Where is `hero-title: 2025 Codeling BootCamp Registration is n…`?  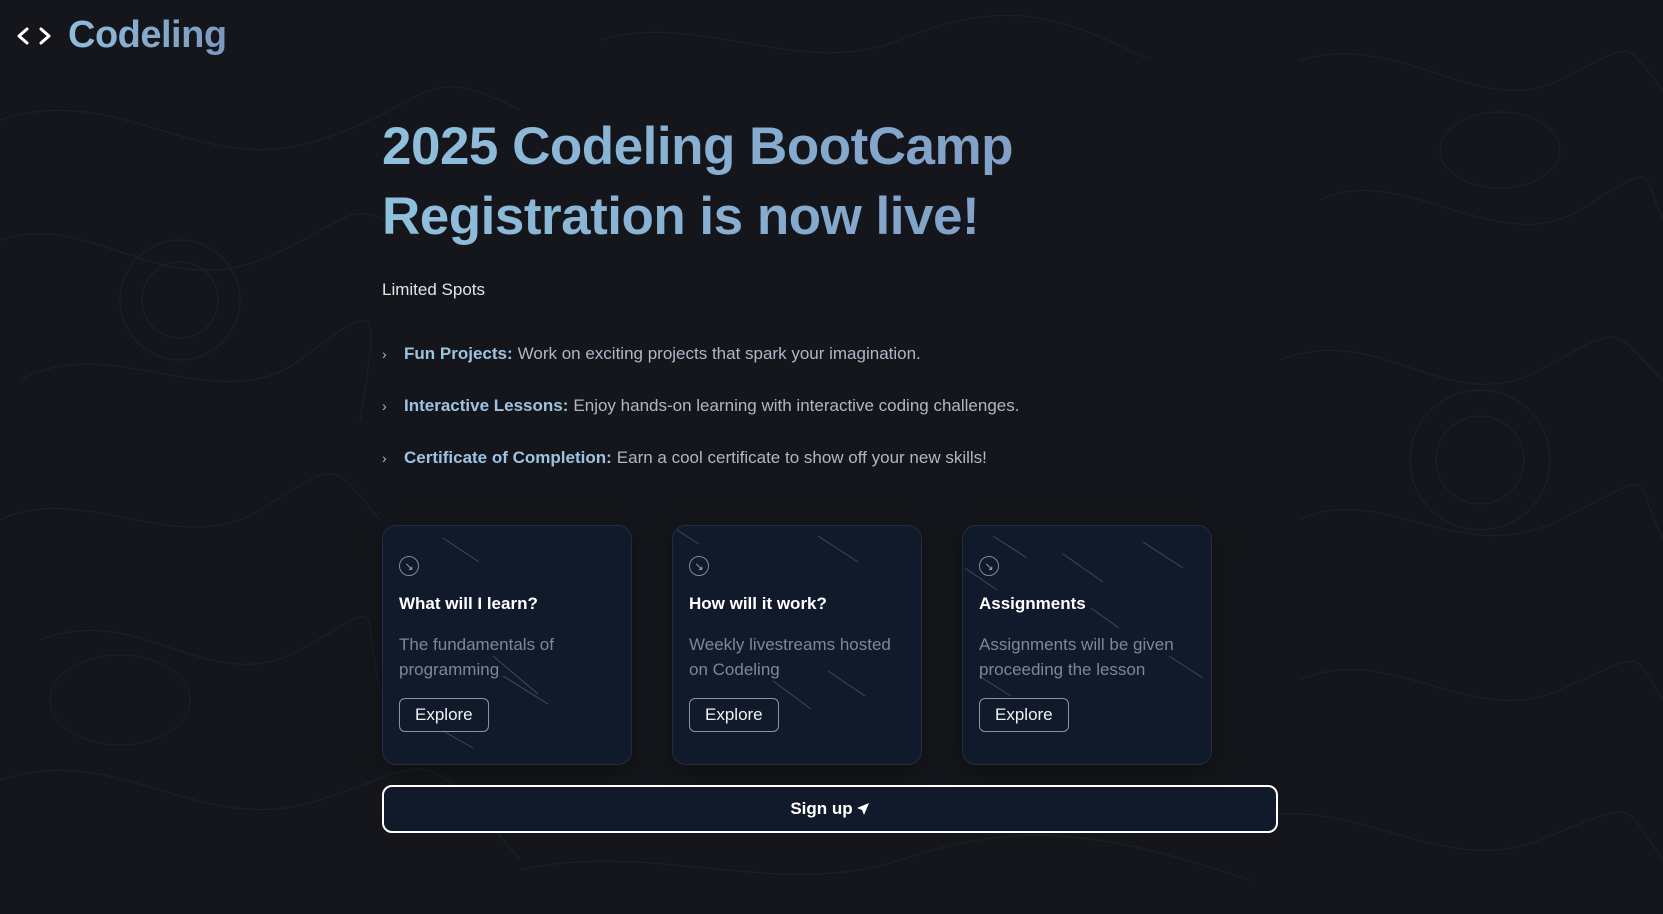 hero-title: 2025 Codeling BootCamp Registration is n… is located at coordinates (832, 182).